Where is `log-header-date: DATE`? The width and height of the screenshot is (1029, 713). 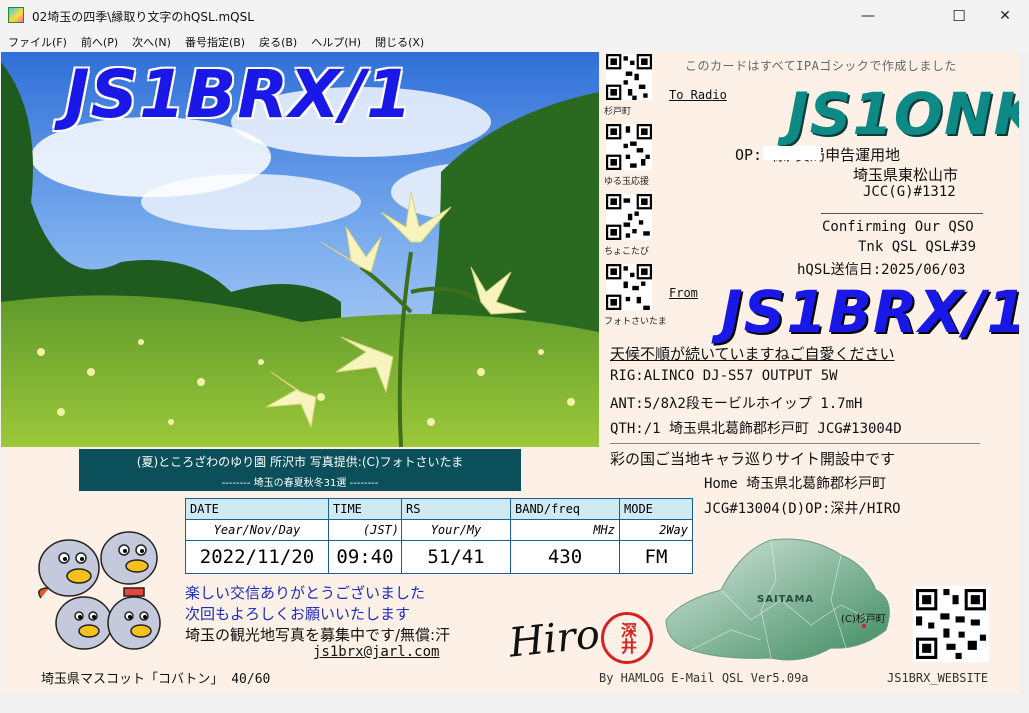 log-header-date: DATE is located at coordinates (257, 509).